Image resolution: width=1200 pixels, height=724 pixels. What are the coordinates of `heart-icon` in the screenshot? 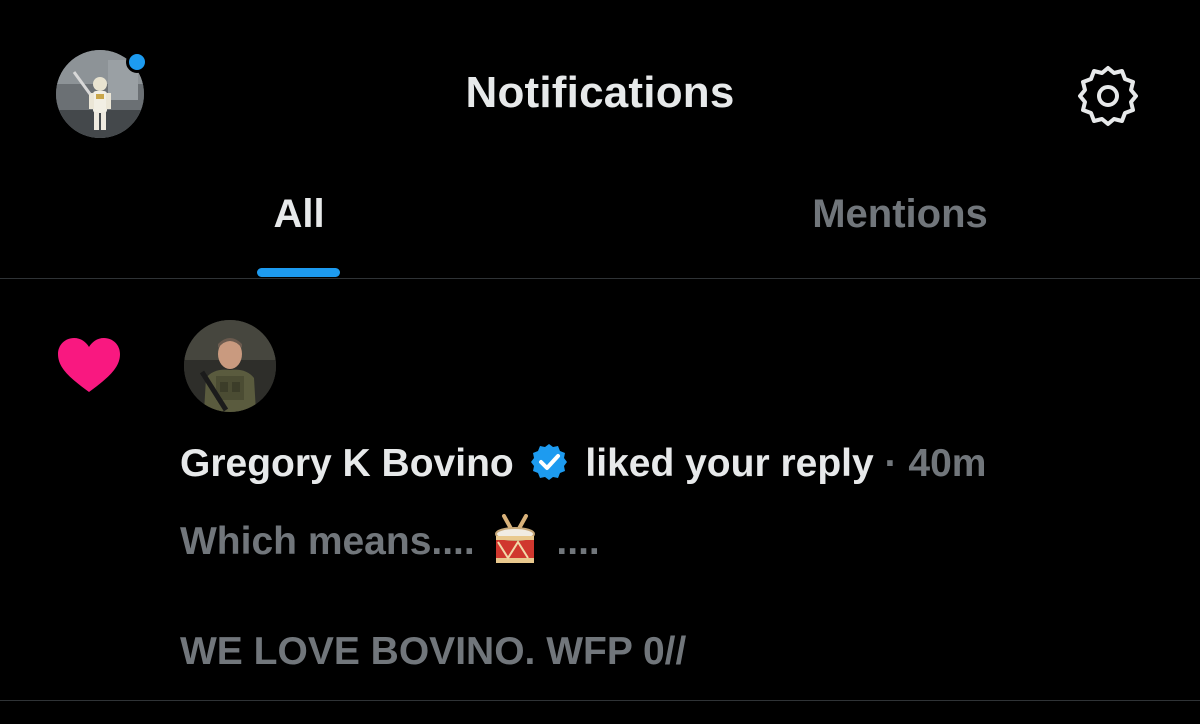 It's located at (89, 366).